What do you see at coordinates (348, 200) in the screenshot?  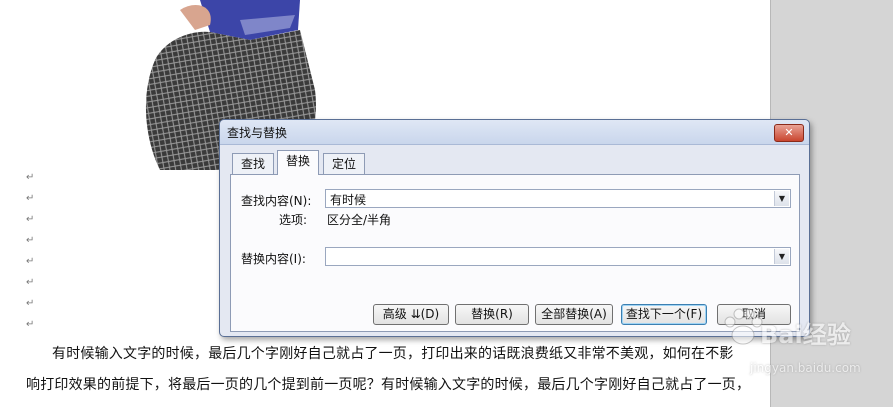 I see `find-what-value: 有时候` at bounding box center [348, 200].